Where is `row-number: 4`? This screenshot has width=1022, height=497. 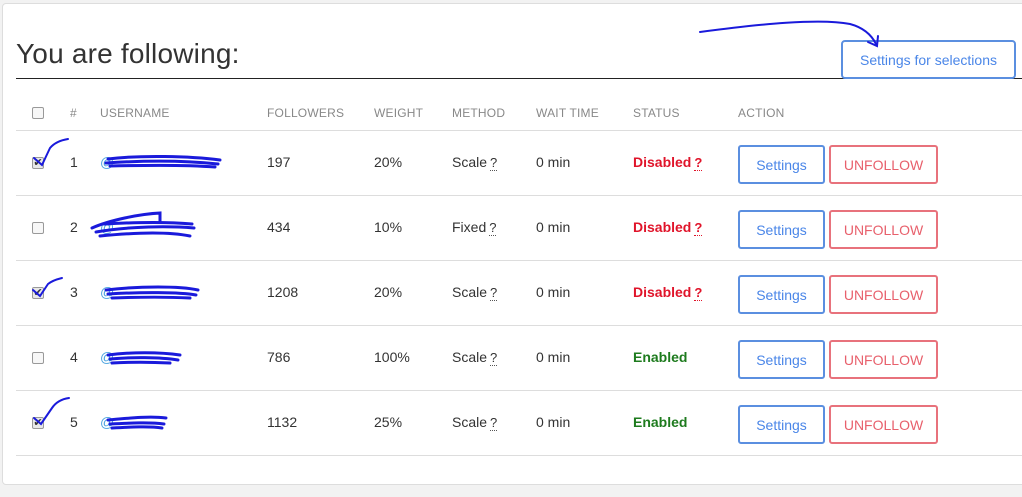 row-number: 4 is located at coordinates (74, 357).